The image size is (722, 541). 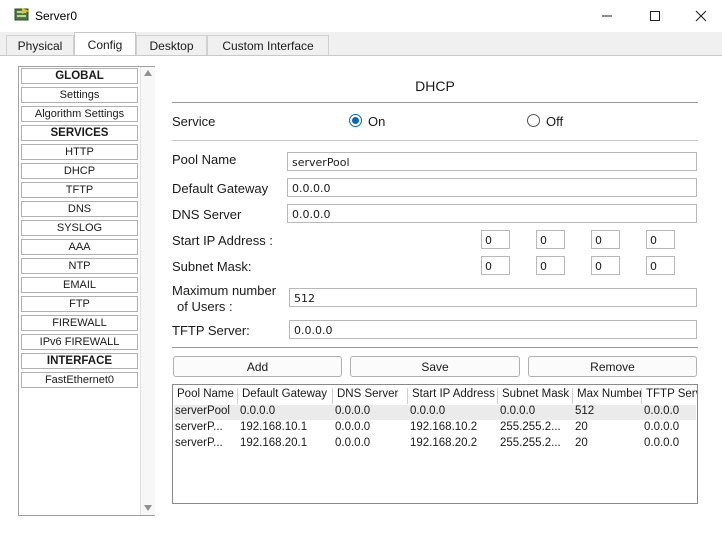 I want to click on sidebar-item-dhcp: DHCP, so click(x=79, y=171).